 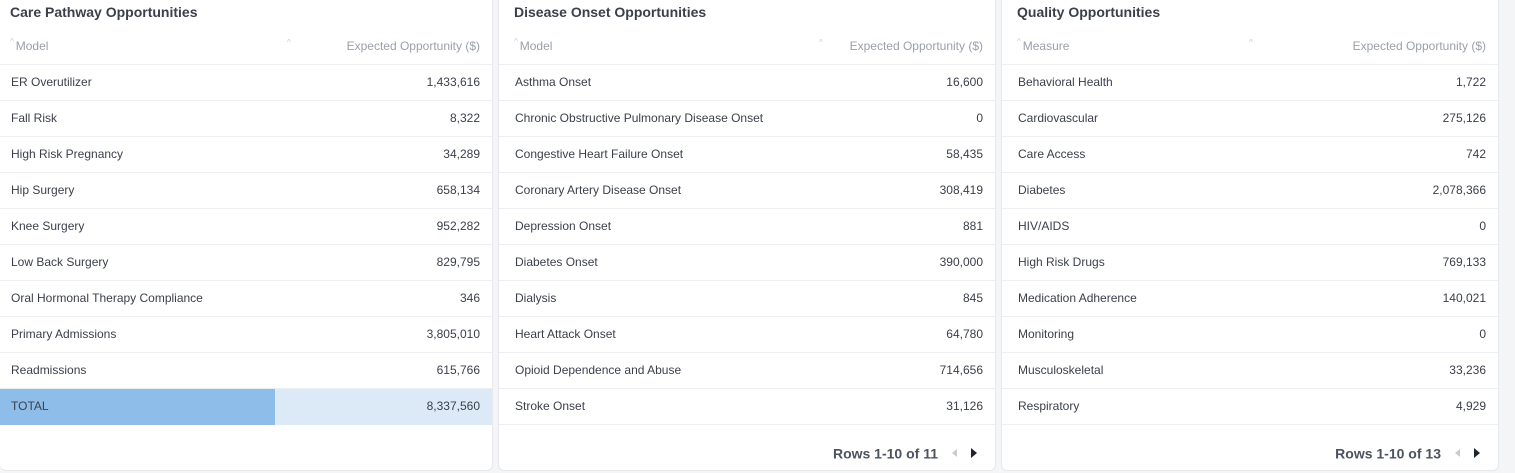 I want to click on table-row: Readmissions 615,766, so click(x=246, y=371).